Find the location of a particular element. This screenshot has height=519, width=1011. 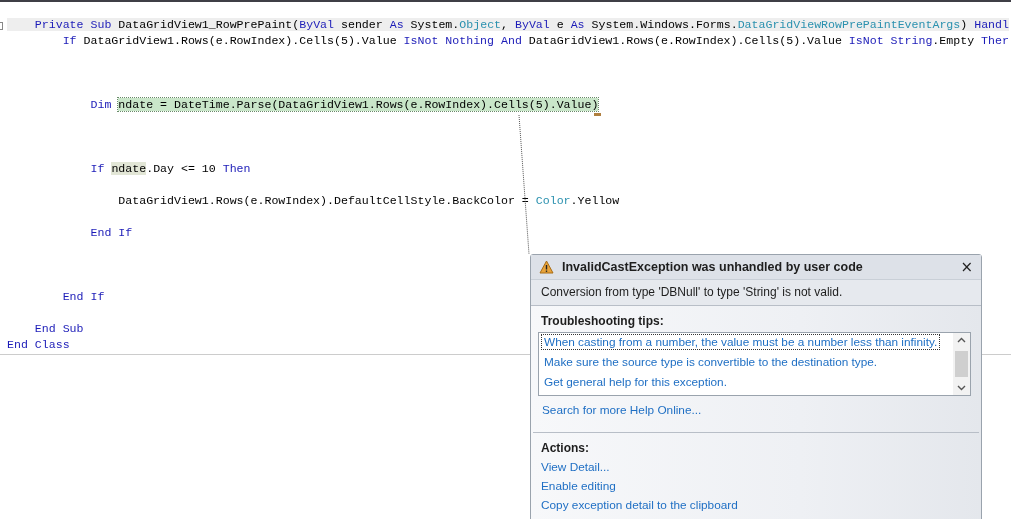

scroll-up-icon is located at coordinates (961, 340).